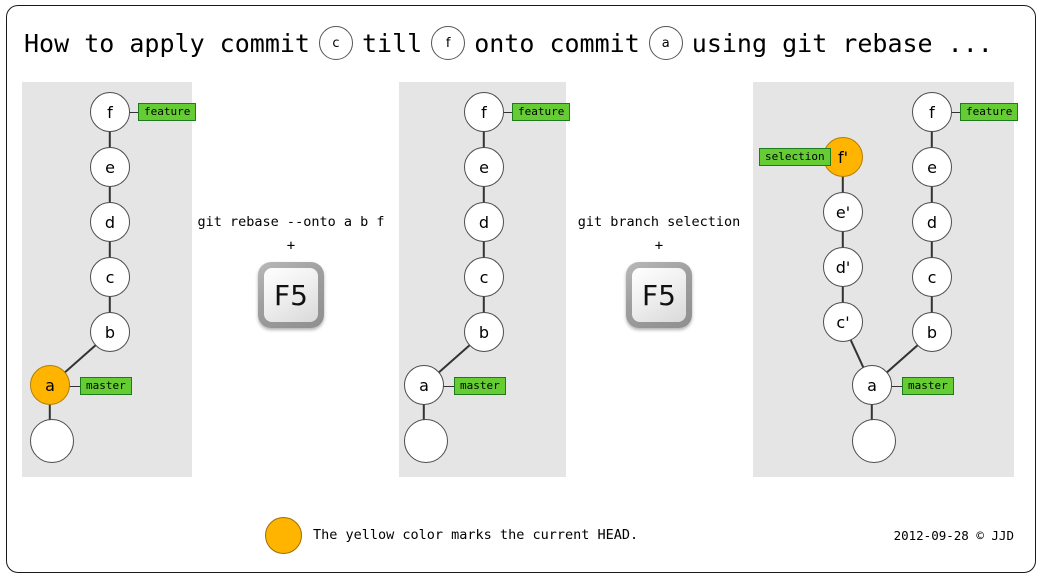  Describe the element at coordinates (557, 43) in the screenshot. I see `title-part-3: onto commit` at that location.